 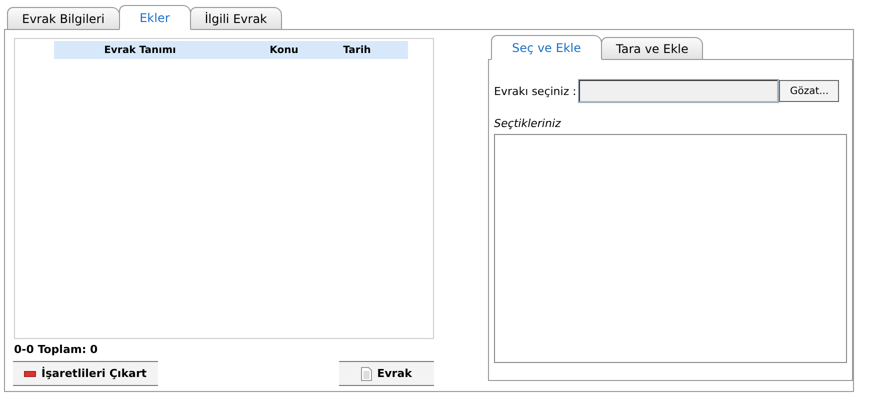 What do you see at coordinates (236, 18) in the screenshot?
I see `tab: İlgili Evrak` at bounding box center [236, 18].